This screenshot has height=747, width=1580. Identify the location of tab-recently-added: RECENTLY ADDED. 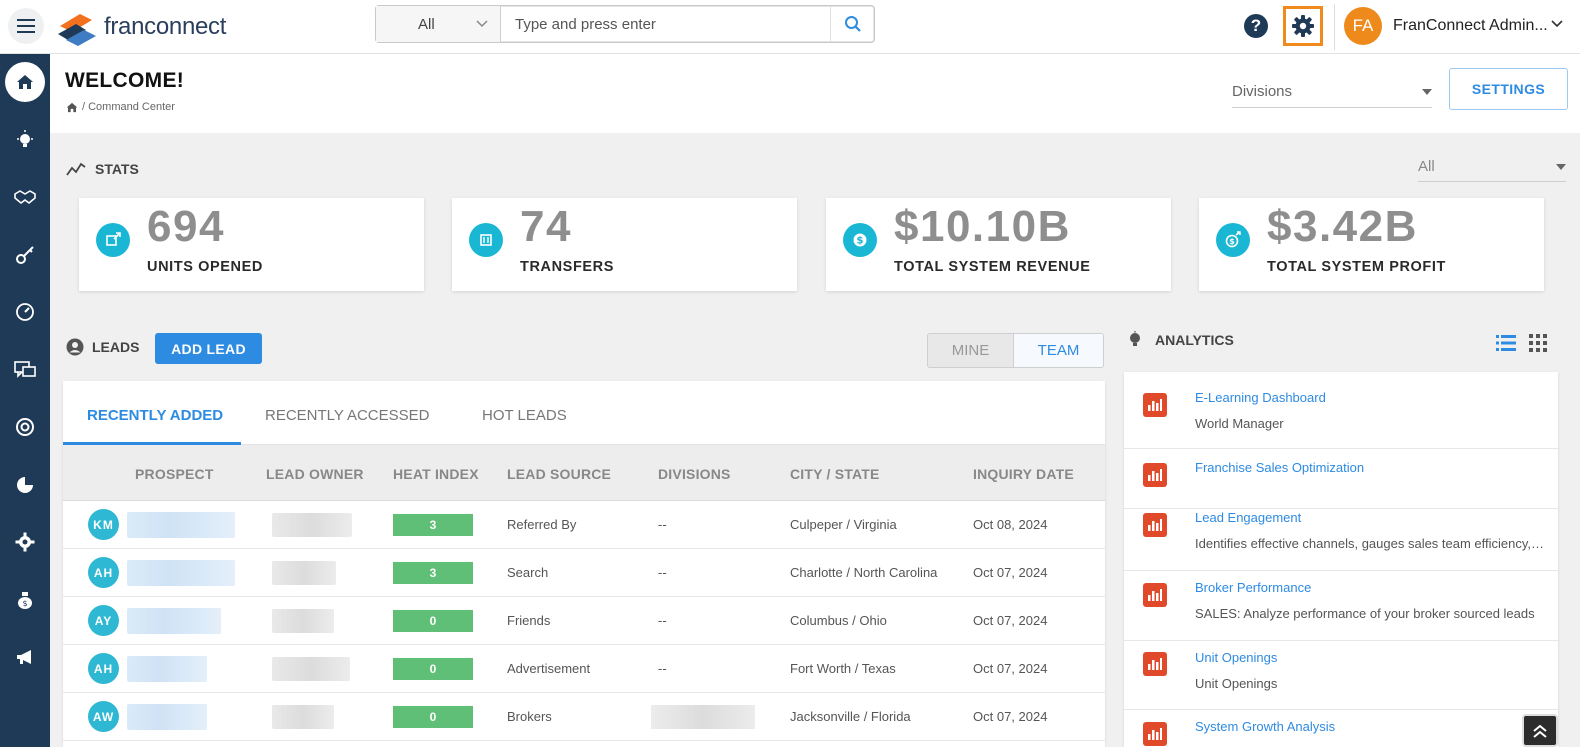
(155, 415).